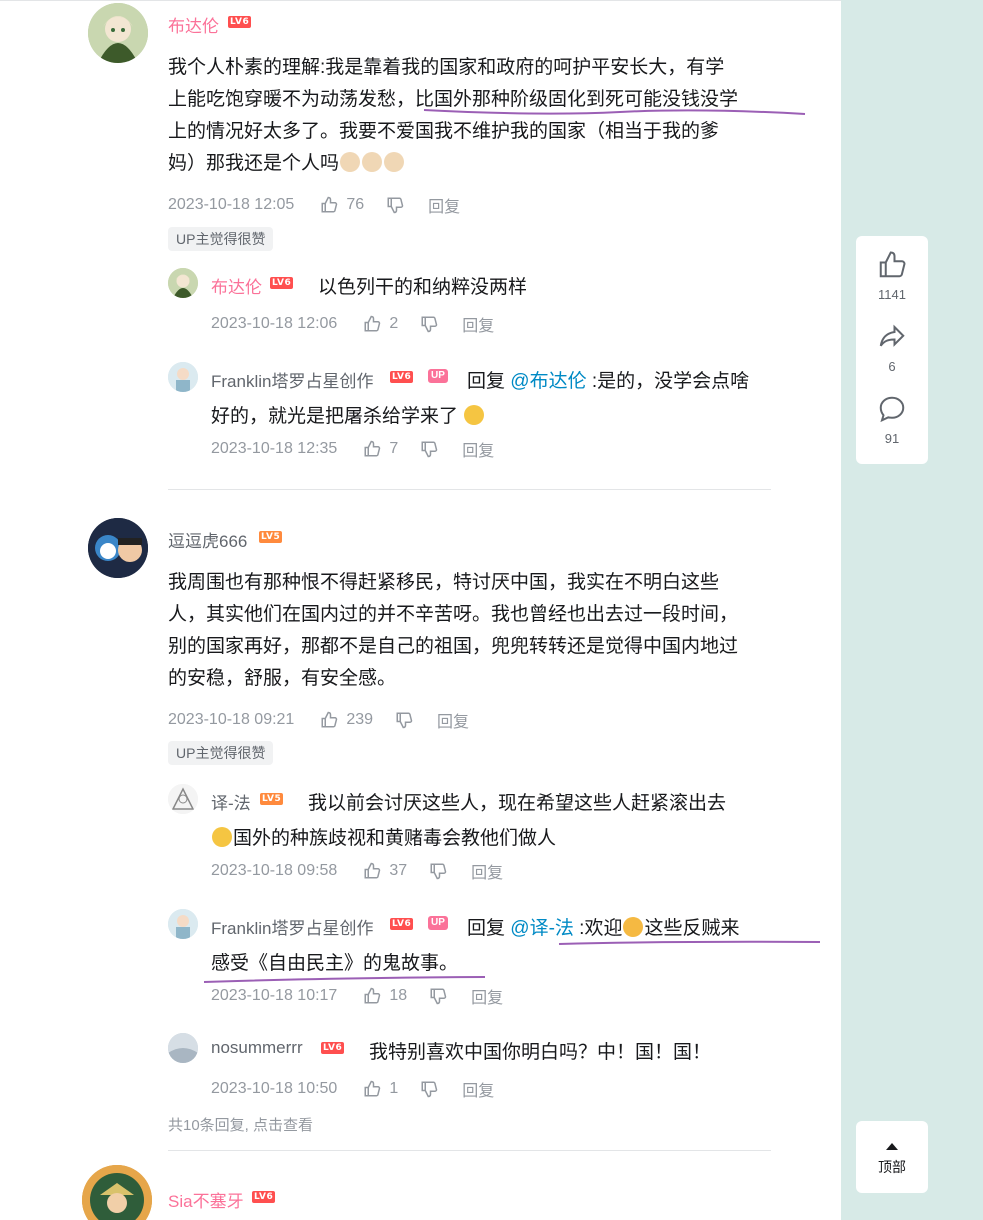  I want to click on comment-username: 逗逗虎666, so click(207, 539).